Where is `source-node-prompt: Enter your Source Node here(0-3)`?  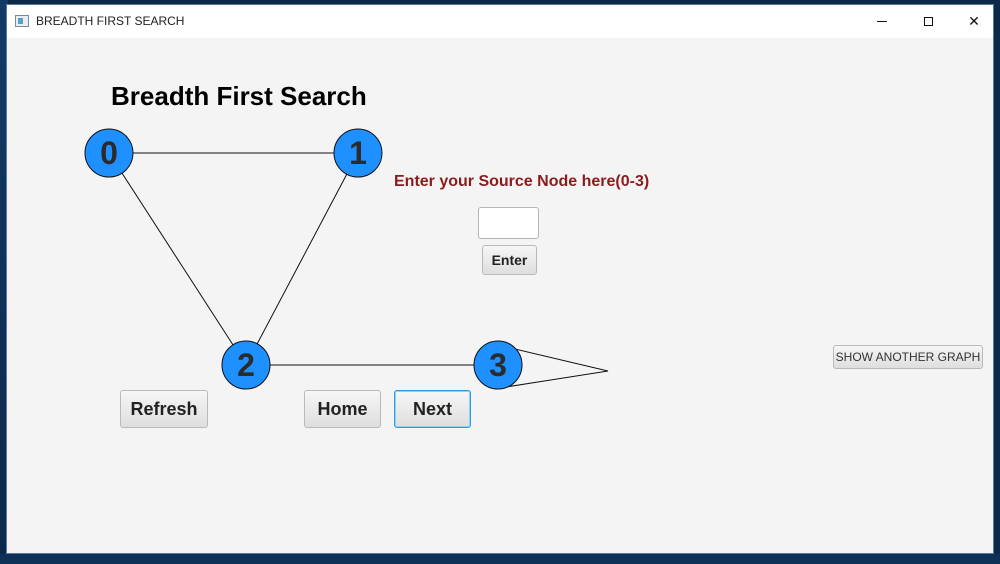 source-node-prompt: Enter your Source Node here(0-3) is located at coordinates (522, 181).